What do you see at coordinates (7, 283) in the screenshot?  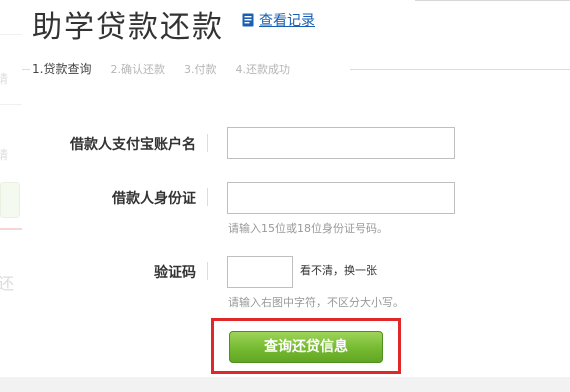 I see `background-text-fragment: 还` at bounding box center [7, 283].